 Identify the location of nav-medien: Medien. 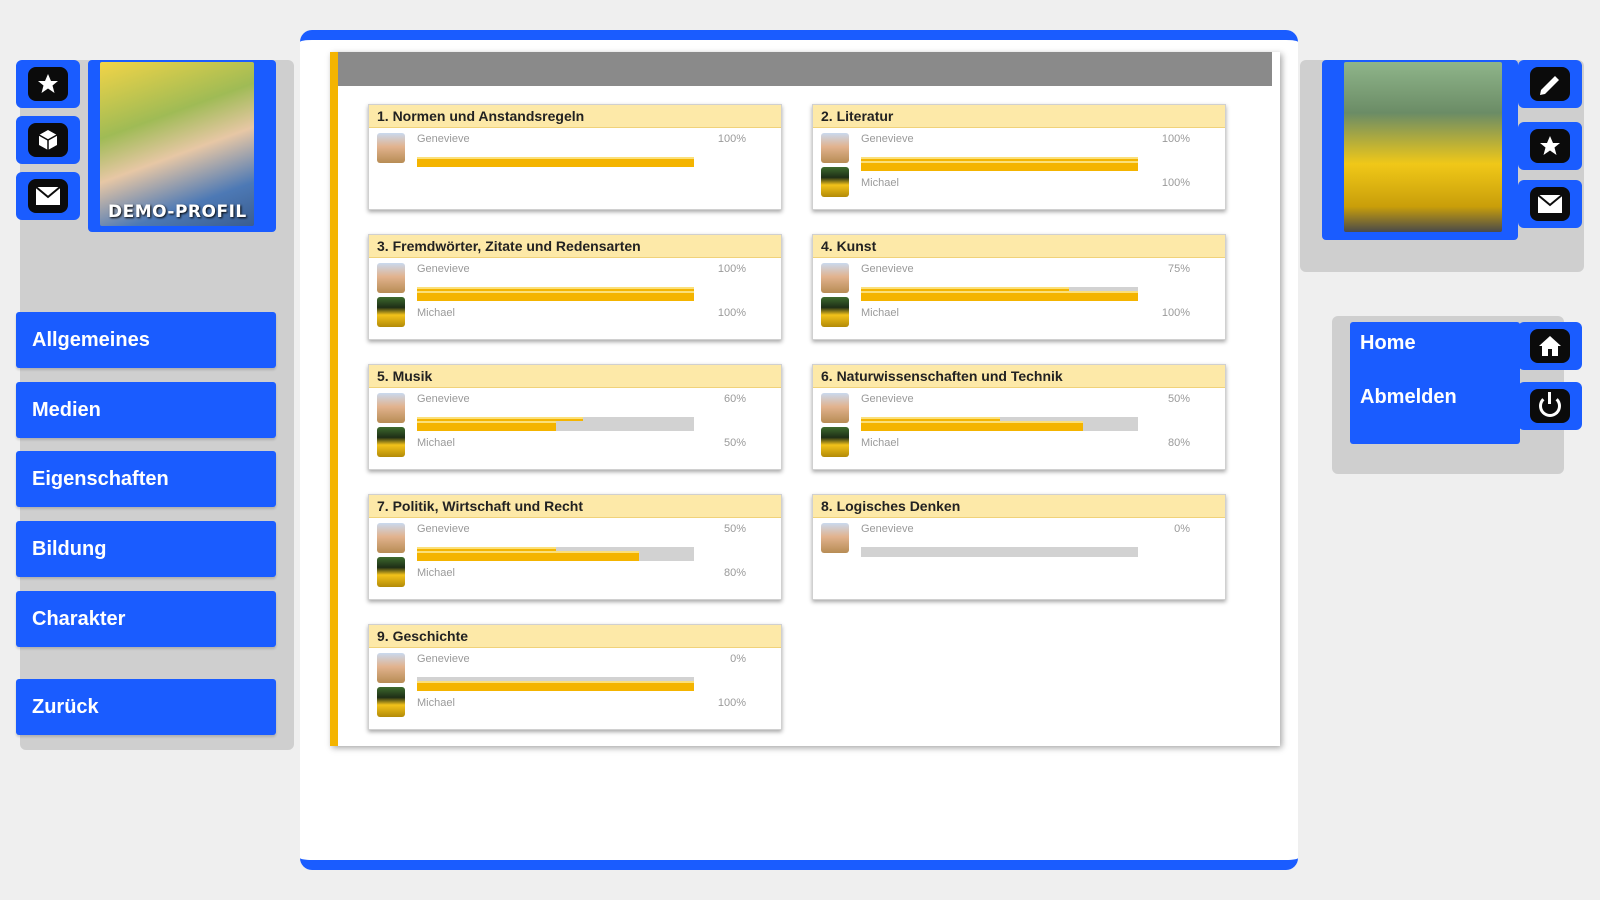
(146, 410).